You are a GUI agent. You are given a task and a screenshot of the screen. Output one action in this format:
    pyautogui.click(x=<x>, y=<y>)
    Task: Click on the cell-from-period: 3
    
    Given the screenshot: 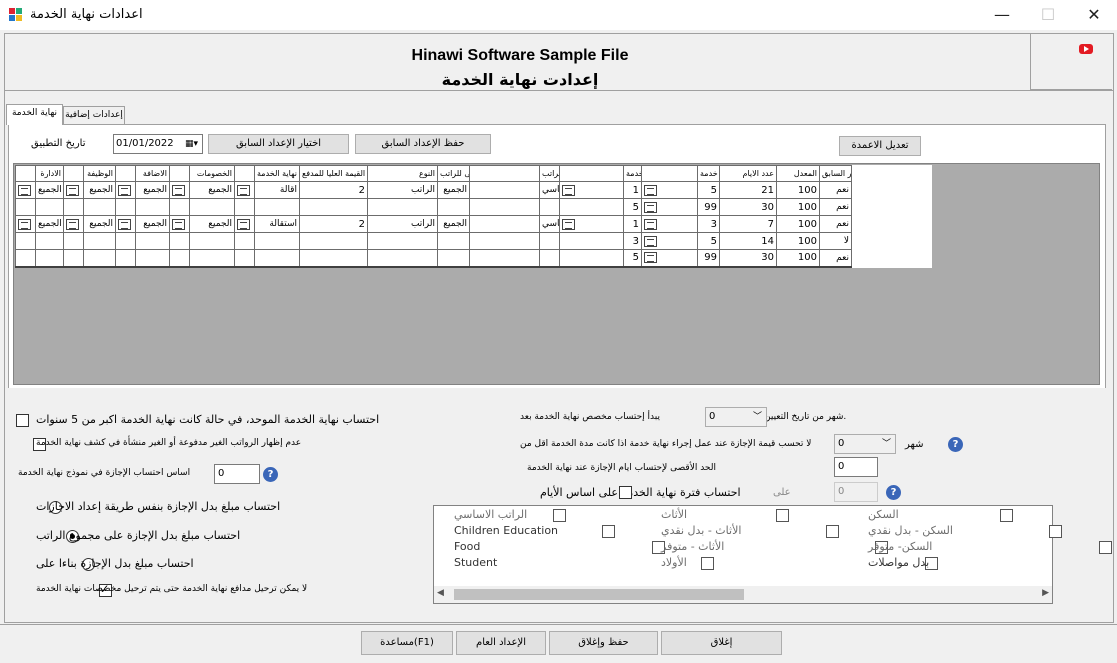 What is the action you would take?
    pyautogui.click(x=632, y=241)
    